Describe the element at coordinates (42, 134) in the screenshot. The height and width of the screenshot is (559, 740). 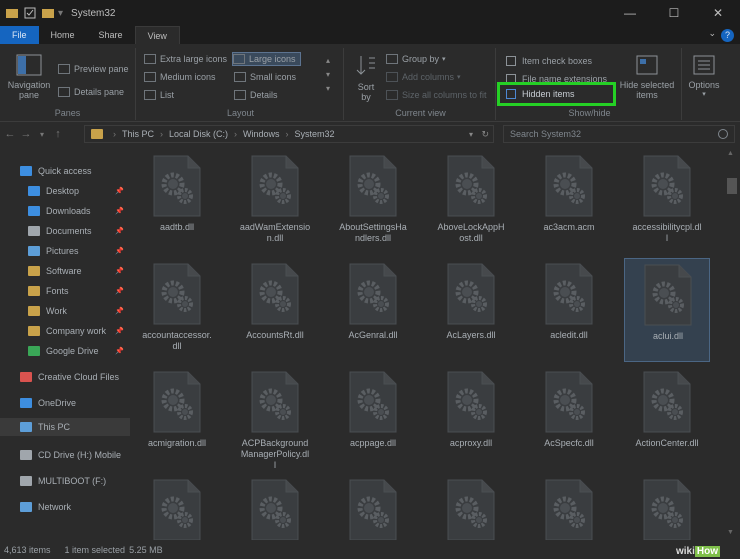
I see `recent-locations-icon: ▾` at that location.